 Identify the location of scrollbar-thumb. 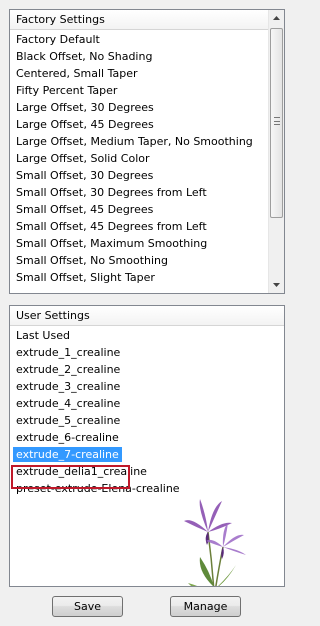
(276, 123).